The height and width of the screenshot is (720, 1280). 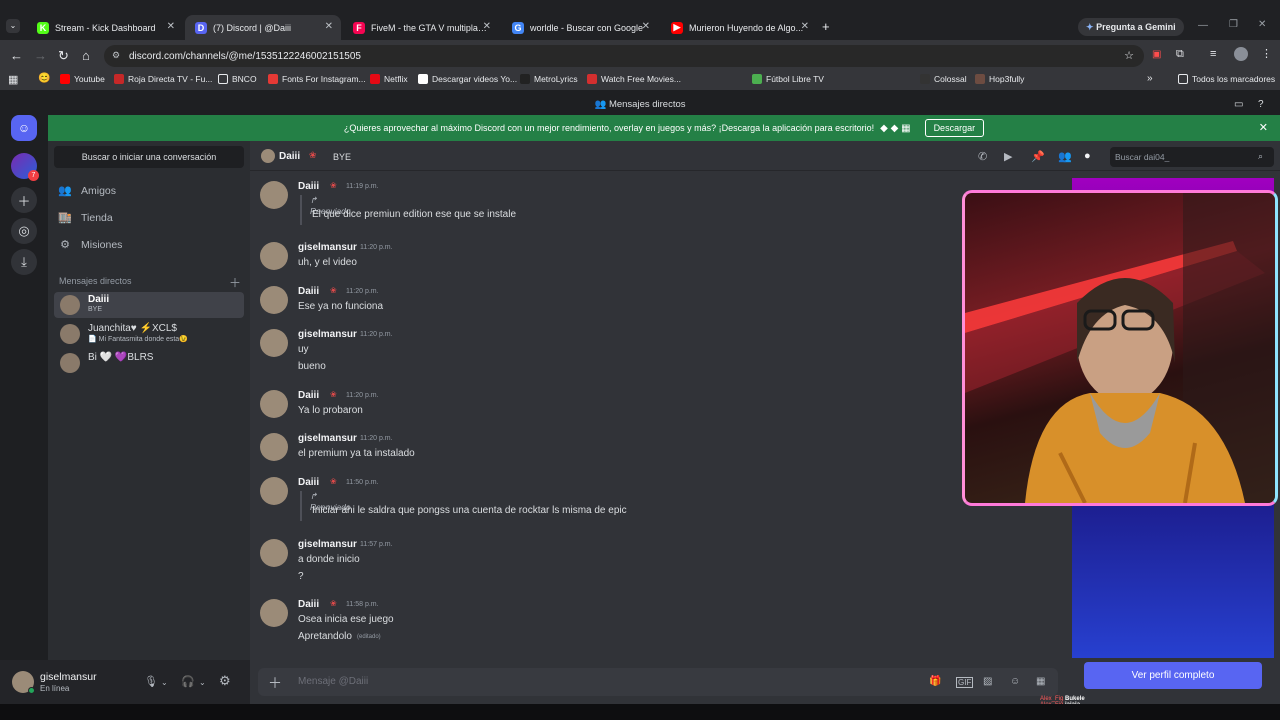 I want to click on gif-icon: GIF, so click(x=965, y=682).